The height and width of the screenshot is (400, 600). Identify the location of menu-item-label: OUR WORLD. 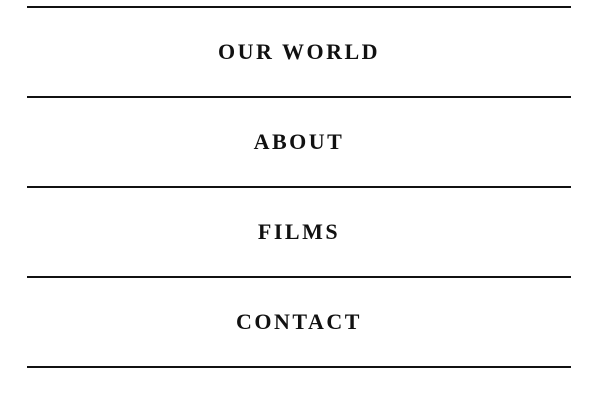
(299, 51).